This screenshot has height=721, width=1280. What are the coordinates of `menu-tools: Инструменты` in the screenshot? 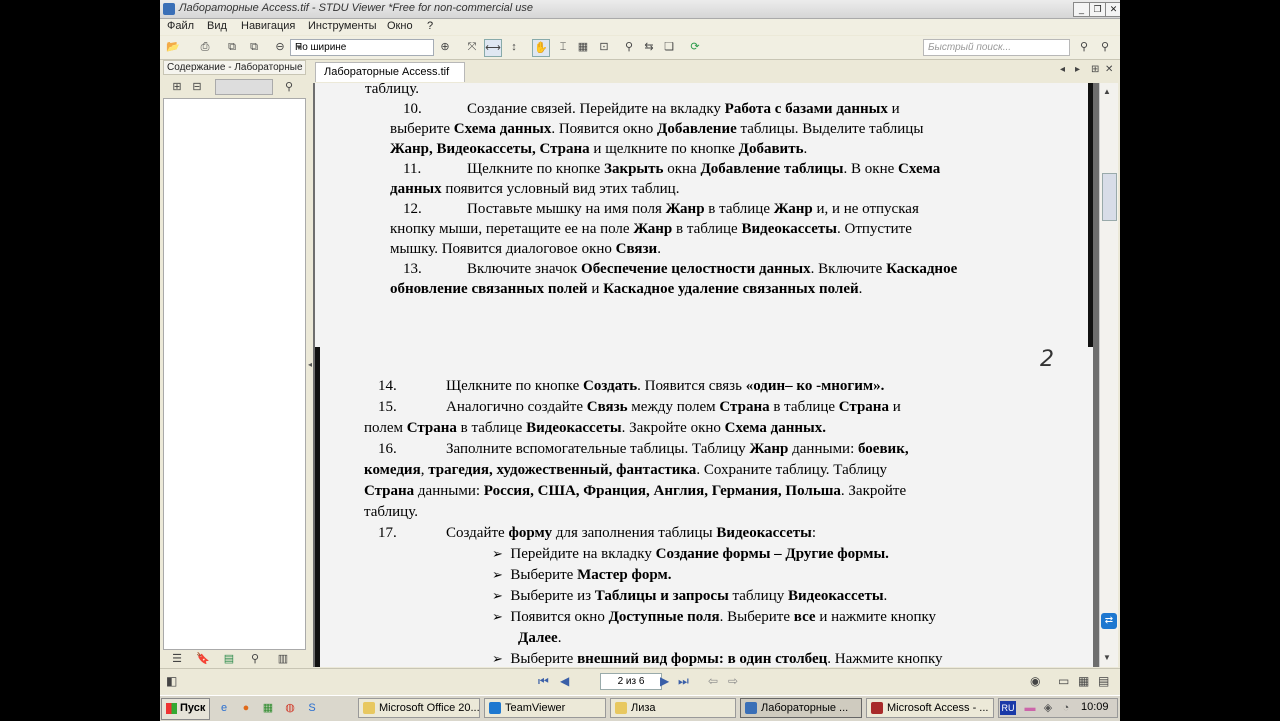 It's located at (342, 26).